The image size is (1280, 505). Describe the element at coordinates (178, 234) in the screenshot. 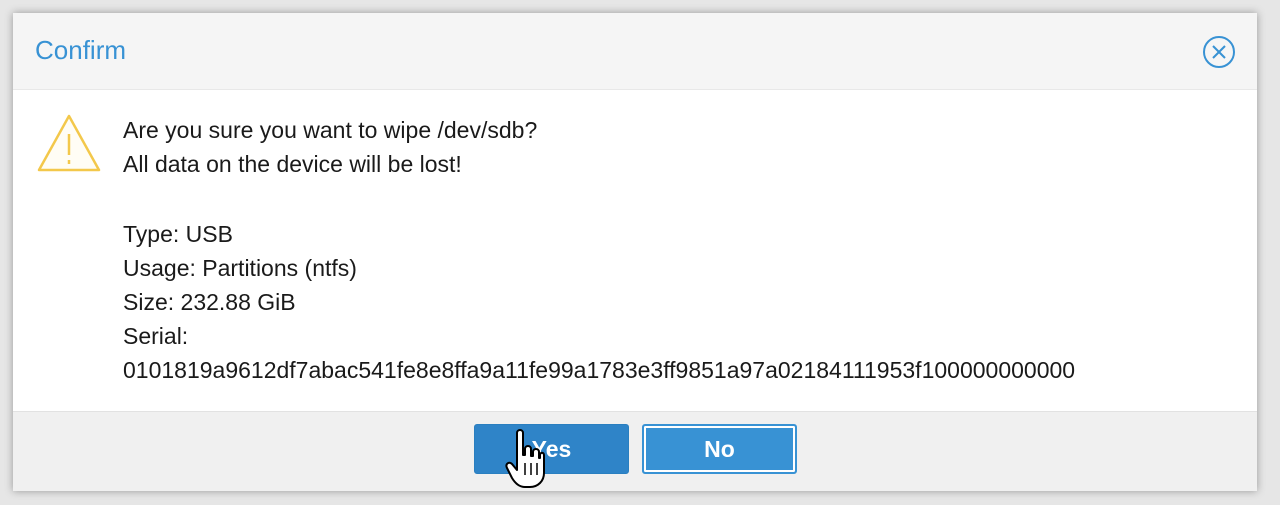

I see `device-type: Type: USB` at that location.